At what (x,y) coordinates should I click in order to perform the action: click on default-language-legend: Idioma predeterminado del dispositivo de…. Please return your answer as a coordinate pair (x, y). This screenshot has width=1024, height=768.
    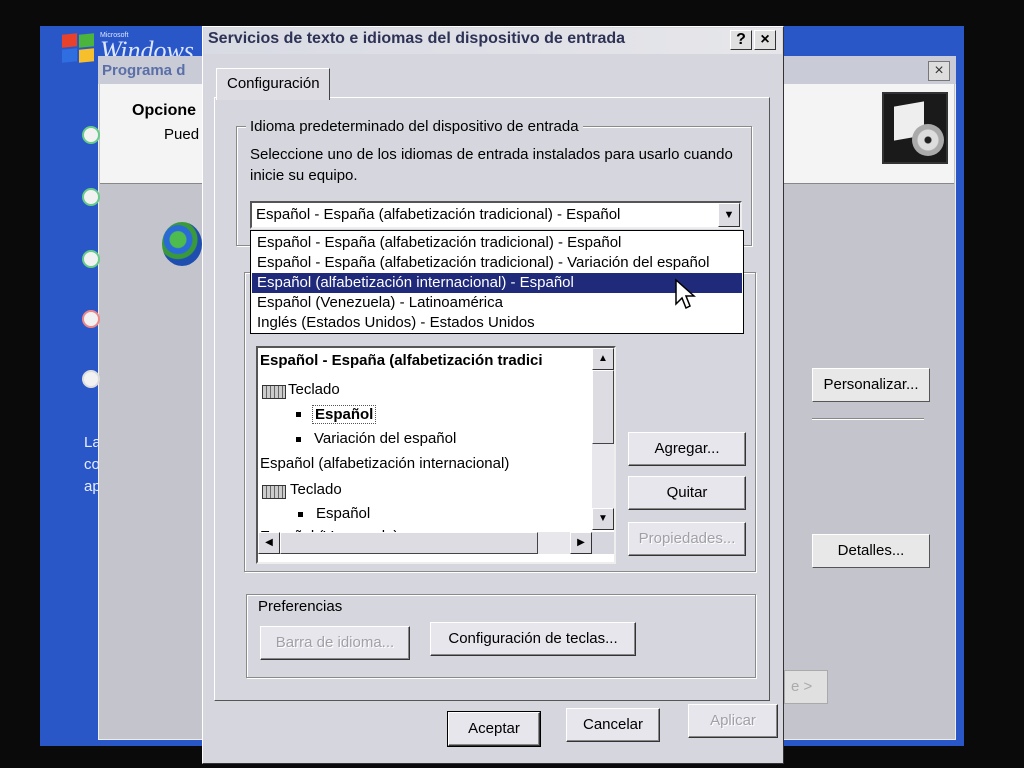
    Looking at the image, I should click on (414, 126).